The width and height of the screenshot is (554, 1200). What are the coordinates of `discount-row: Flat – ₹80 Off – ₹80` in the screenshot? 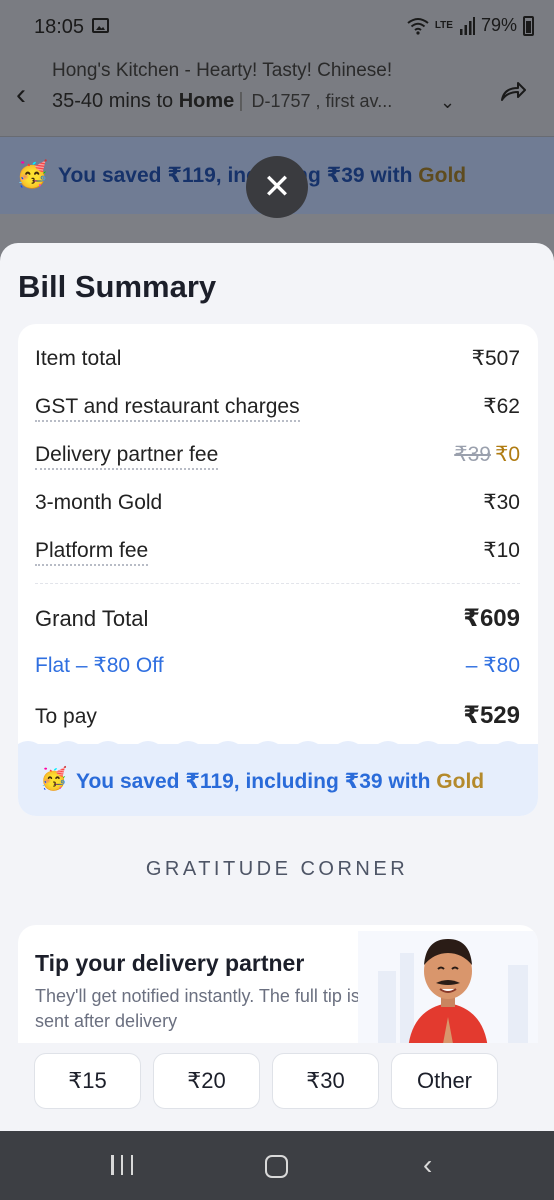 It's located at (277, 665).